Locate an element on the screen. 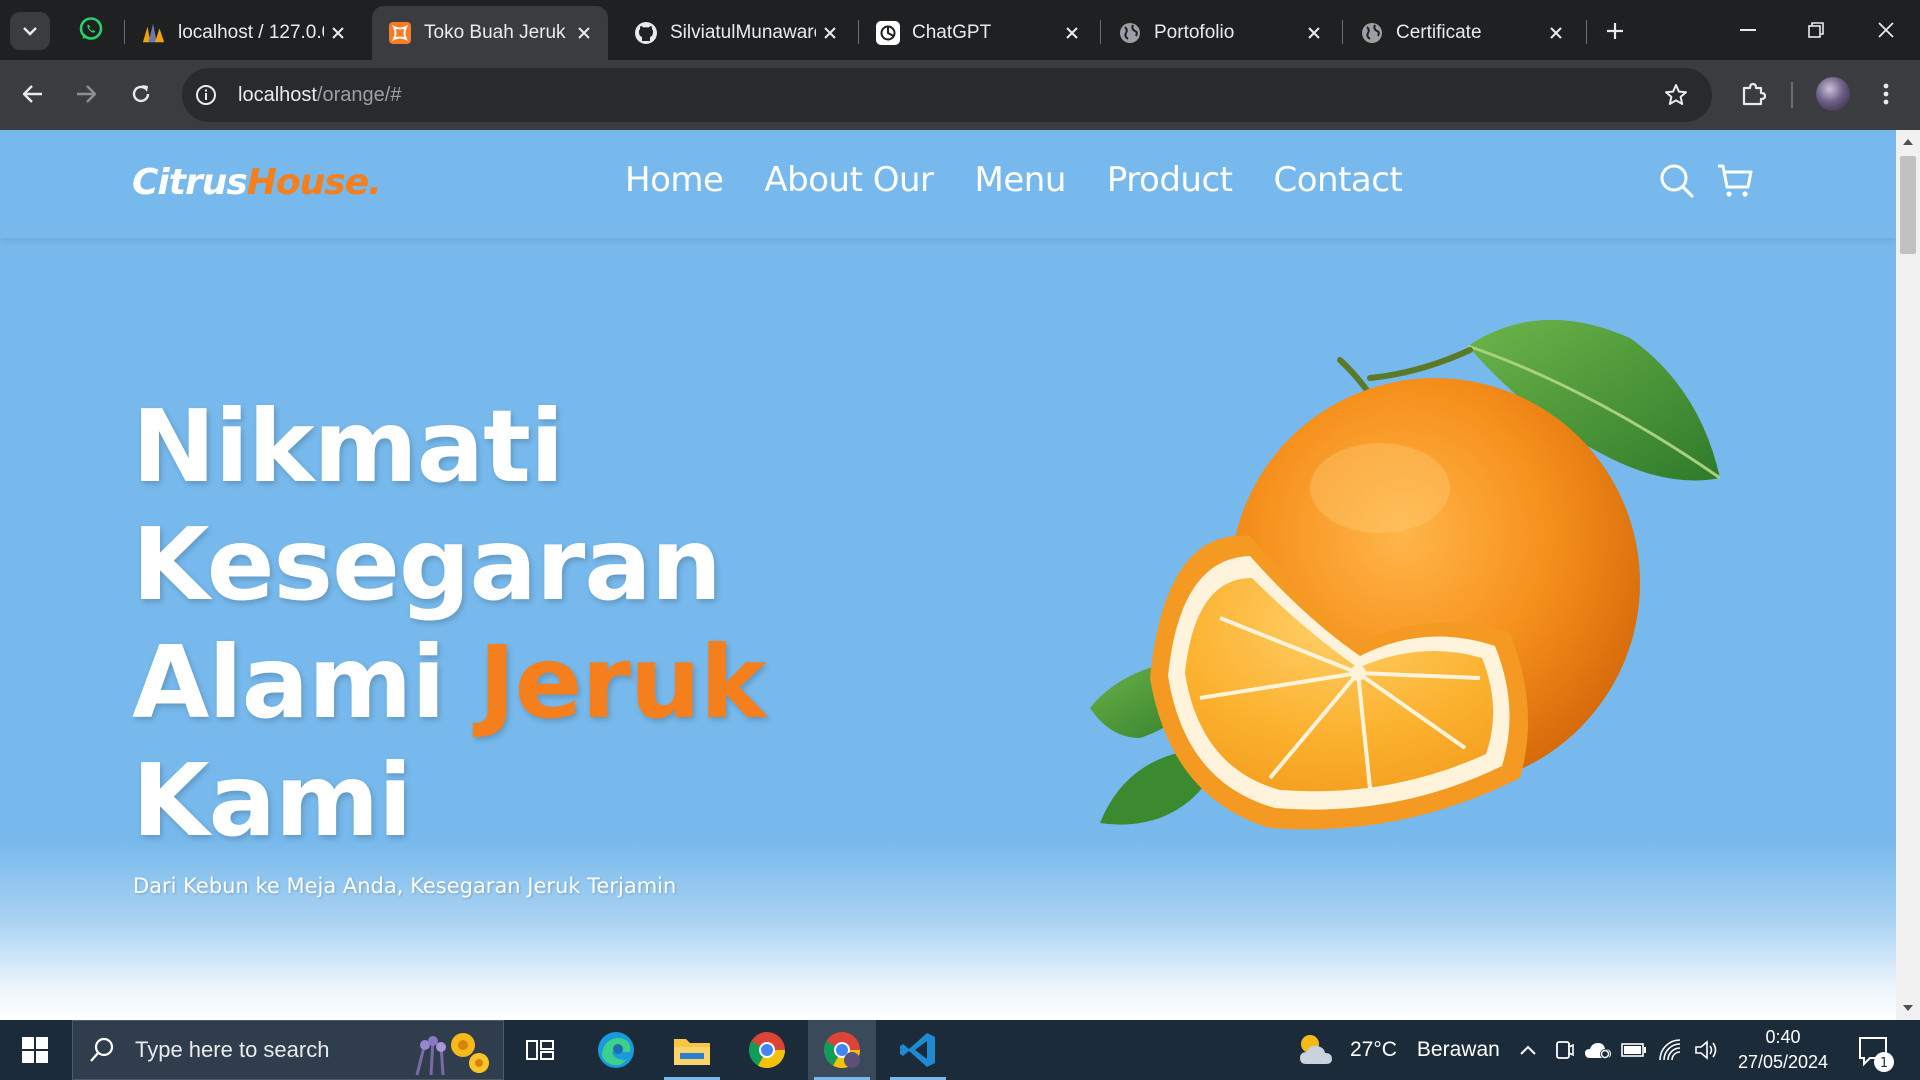 The height and width of the screenshot is (1080, 1920). tab-github: SilviatulMunawaroh is located at coordinates (736, 33).